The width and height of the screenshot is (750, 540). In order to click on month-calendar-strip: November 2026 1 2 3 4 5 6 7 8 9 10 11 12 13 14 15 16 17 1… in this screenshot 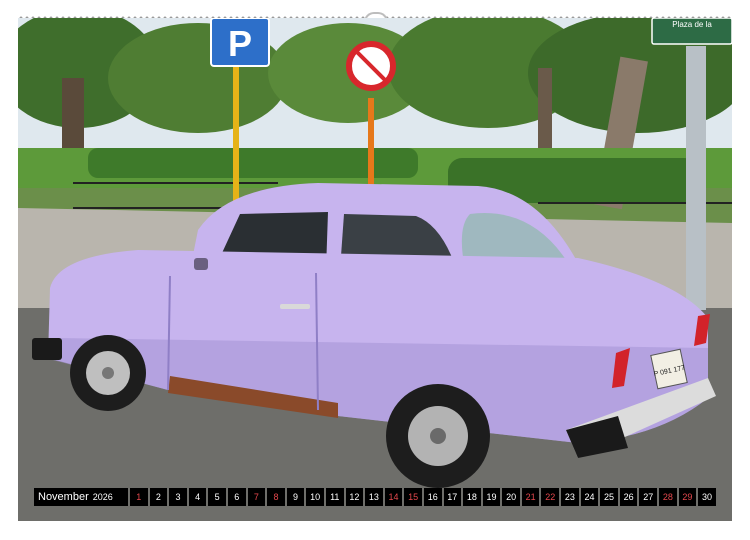, I will do `click(375, 497)`.